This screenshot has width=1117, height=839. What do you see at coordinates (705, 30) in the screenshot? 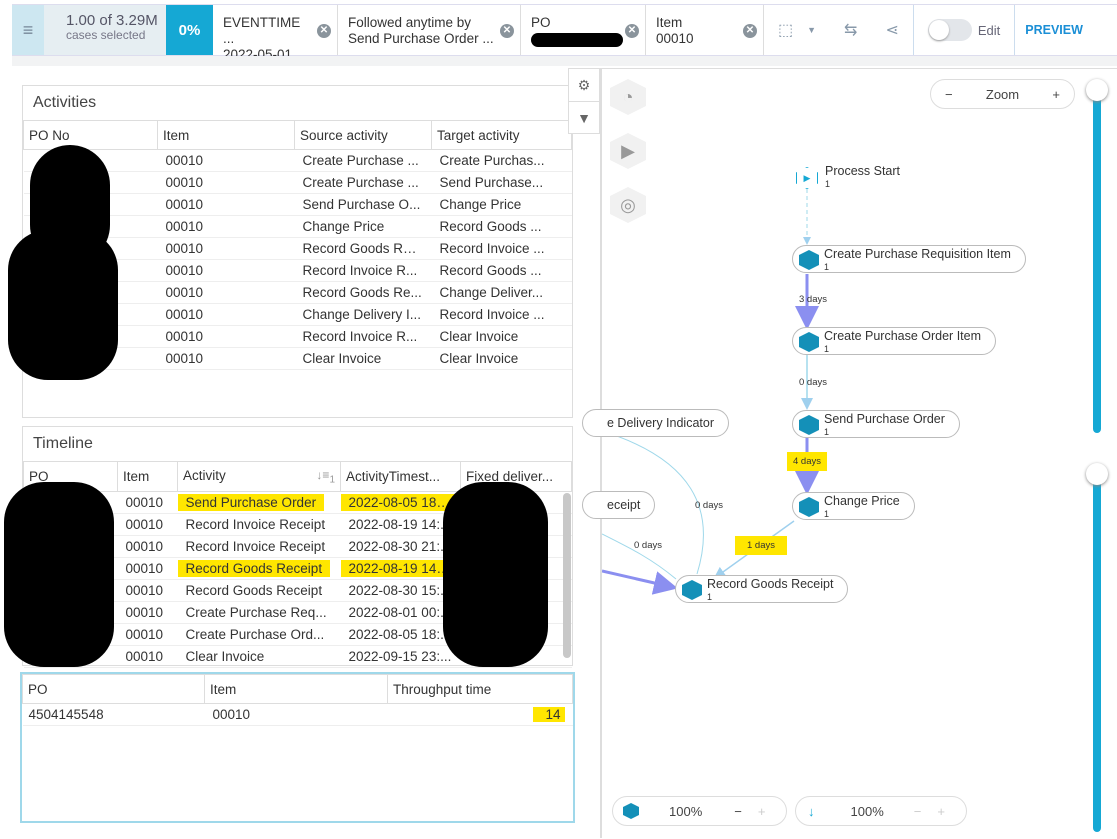
I see `filter-chip-item: Item 00010 ✕` at bounding box center [705, 30].